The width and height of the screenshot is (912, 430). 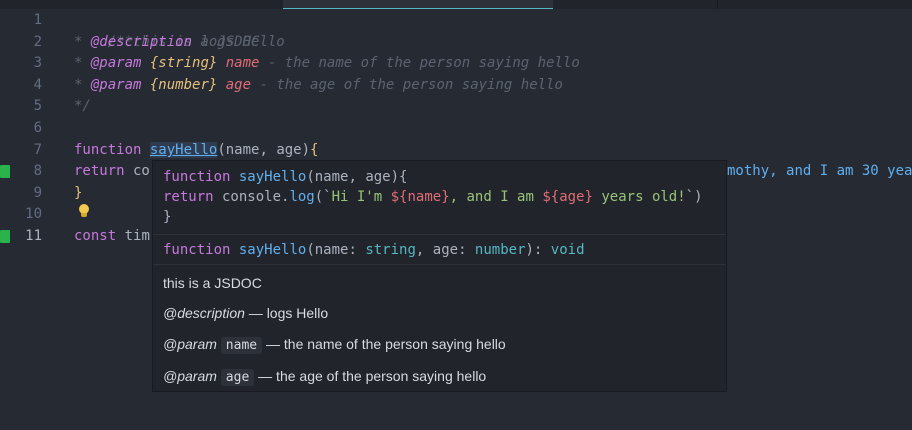 I want to click on code-line-5: */, so click(x=82, y=106).